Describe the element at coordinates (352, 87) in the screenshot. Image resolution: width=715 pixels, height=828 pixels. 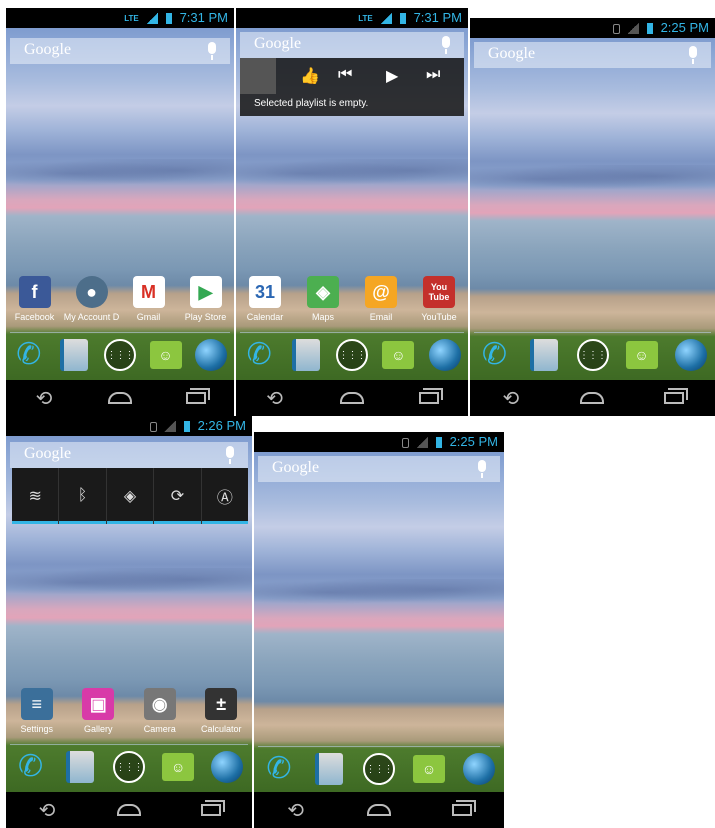
I see `music-widget: 👍 ⏮ ▶ ⏭ Selected playlist is empty.` at that location.